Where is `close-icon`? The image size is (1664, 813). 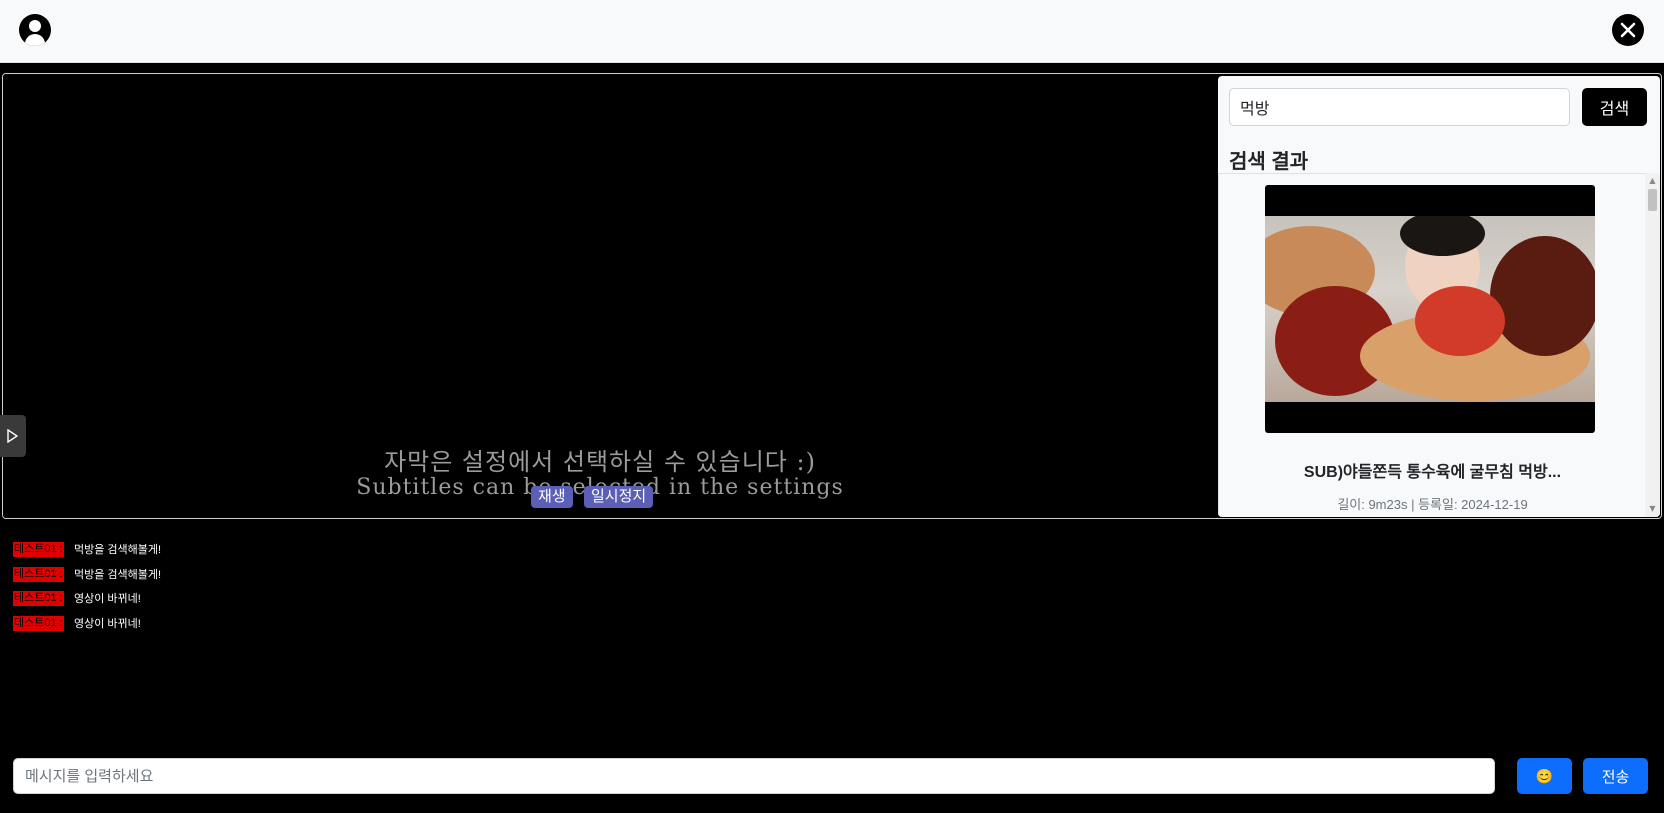 close-icon is located at coordinates (1628, 30).